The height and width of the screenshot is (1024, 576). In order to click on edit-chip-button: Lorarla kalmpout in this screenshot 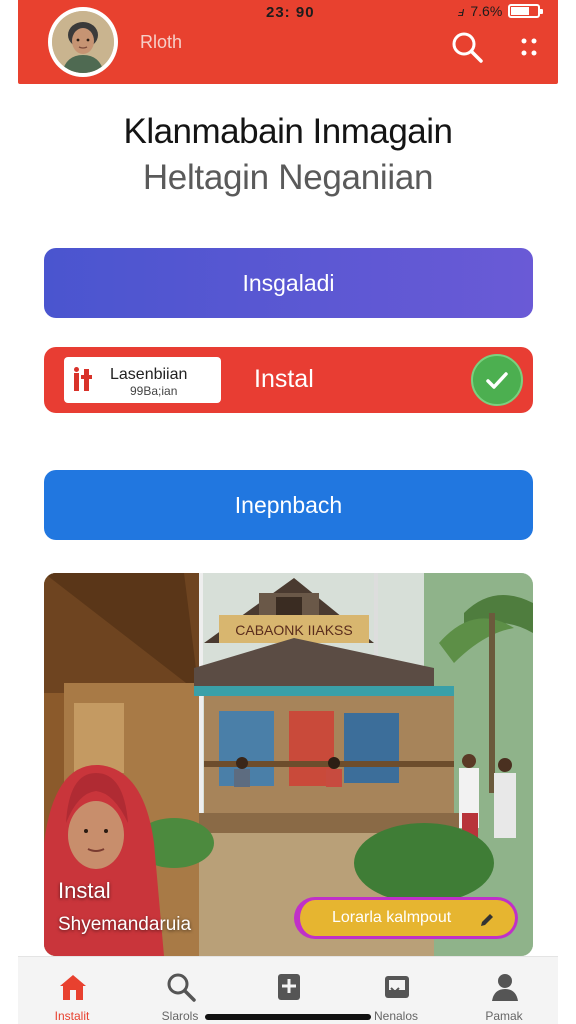, I will do `click(406, 918)`.